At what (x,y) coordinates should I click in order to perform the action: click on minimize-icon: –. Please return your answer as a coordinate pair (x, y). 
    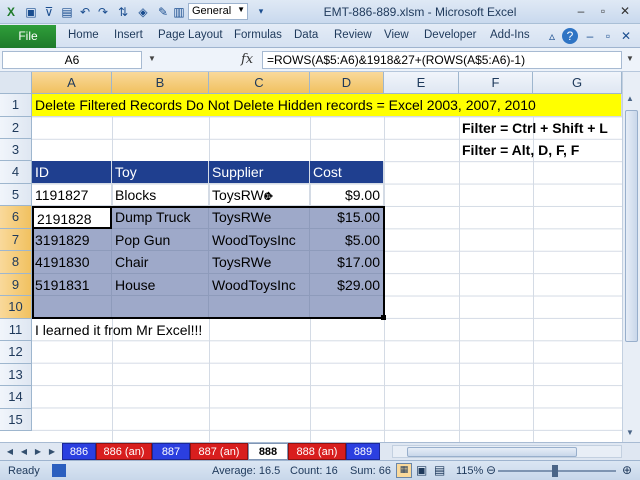
    Looking at the image, I should click on (581, 11).